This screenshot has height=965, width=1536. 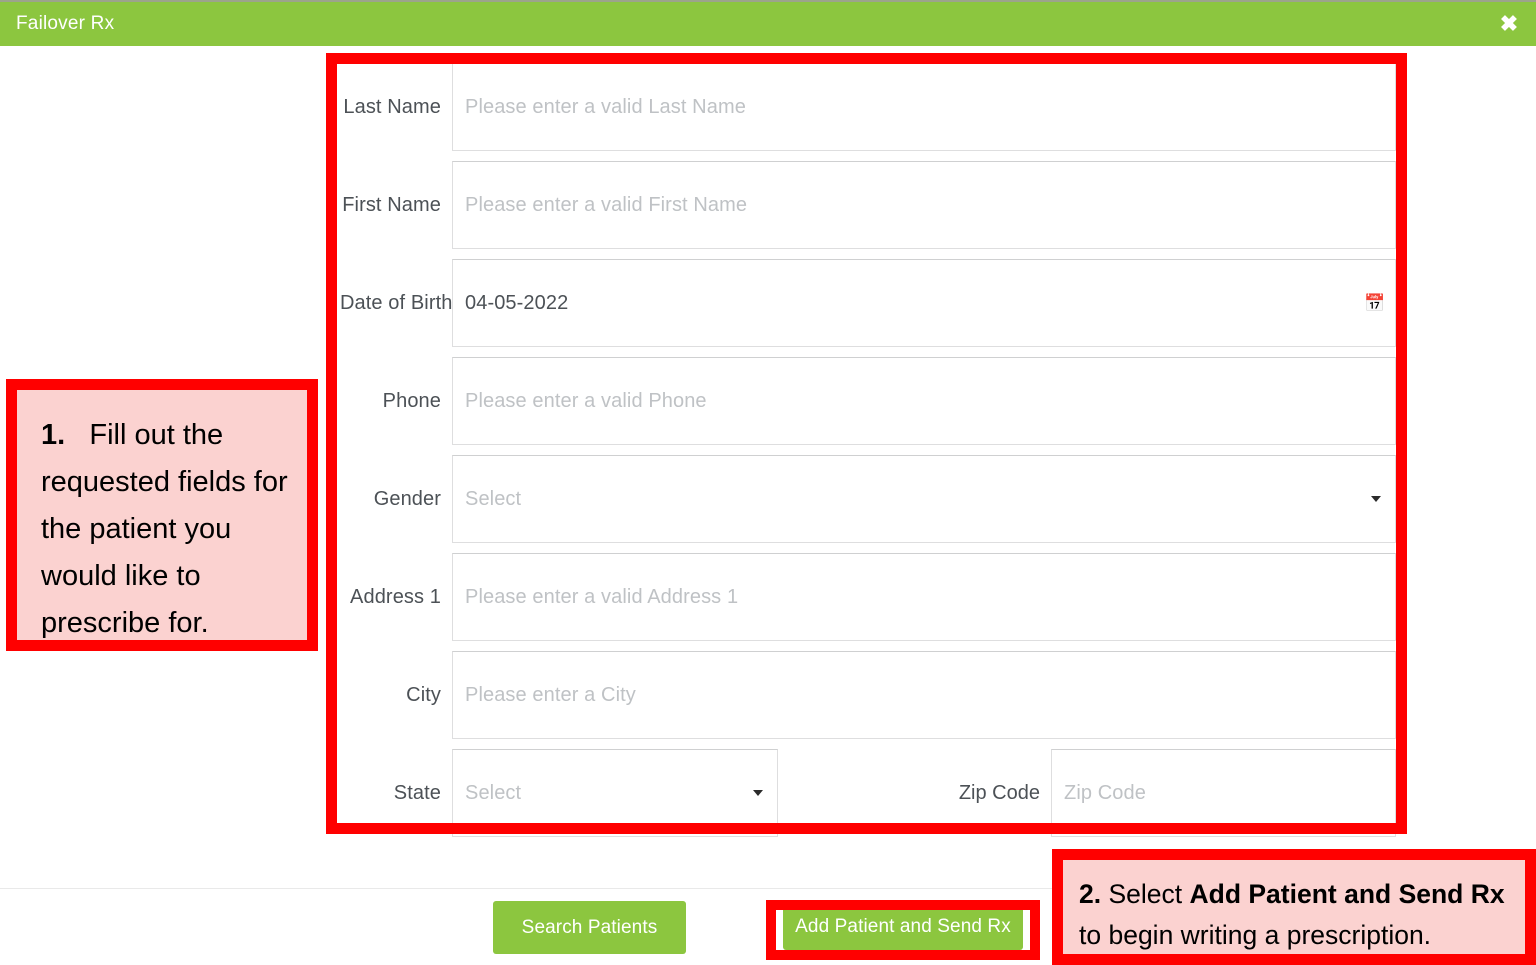 I want to click on field-row-address-1: Address 1 Please enter a valid Address 1, so click(x=868, y=597).